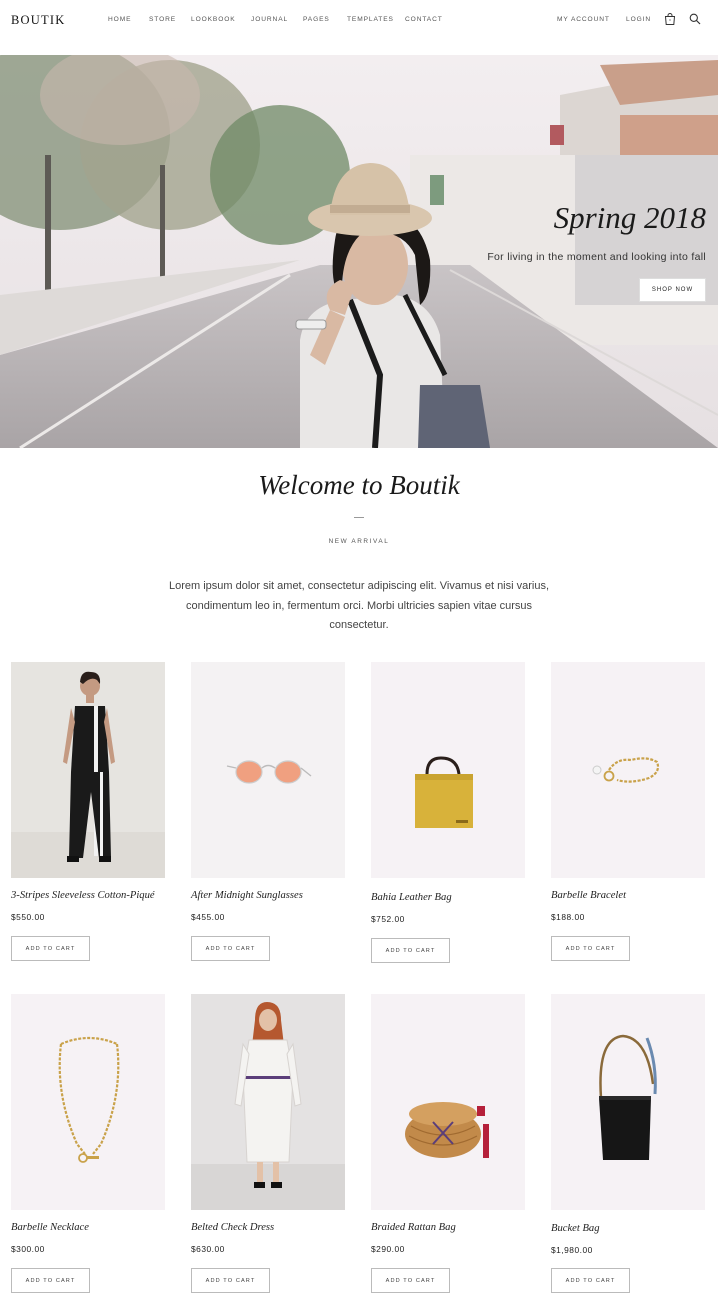 The height and width of the screenshot is (1312, 718). I want to click on site-logo: BOUTIK, so click(38, 20).